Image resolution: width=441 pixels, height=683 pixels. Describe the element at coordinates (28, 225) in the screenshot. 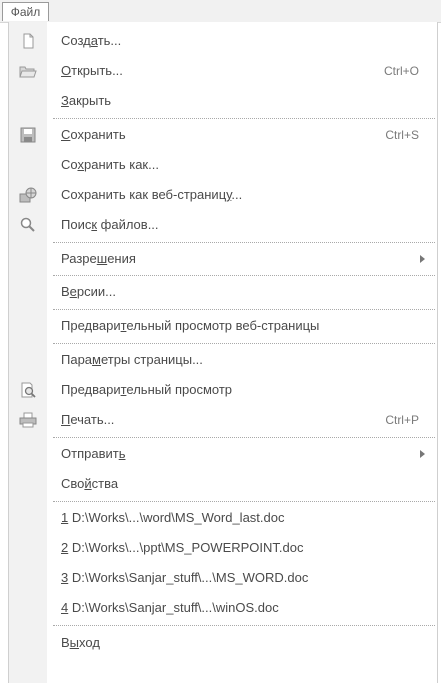

I see `search-files-icon` at that location.